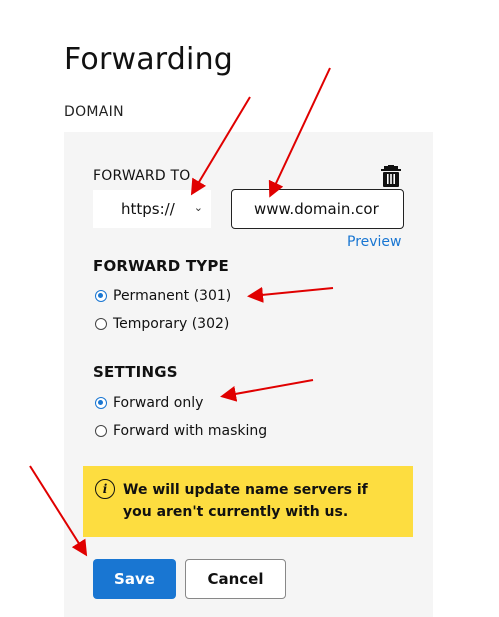  Describe the element at coordinates (190, 431) in the screenshot. I see `forward-masking-label: Forward with masking` at that location.